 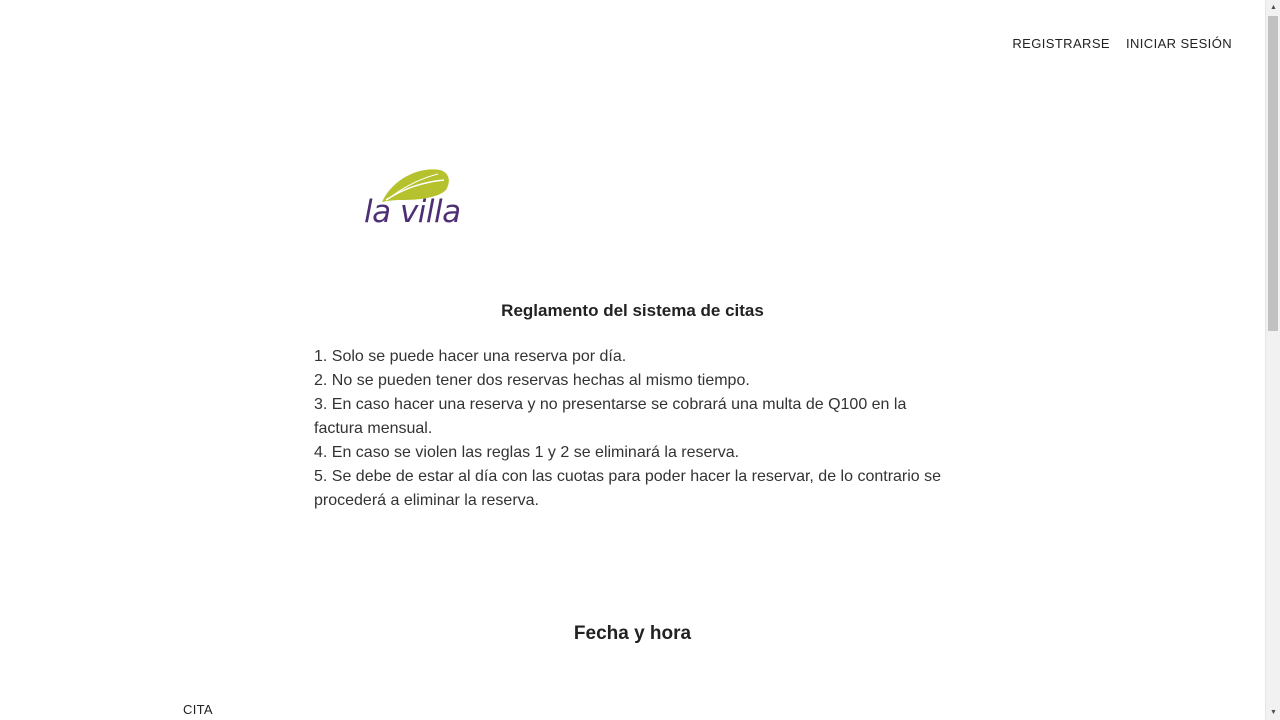 What do you see at coordinates (412, 212) in the screenshot?
I see `logo-text: la villa` at bounding box center [412, 212].